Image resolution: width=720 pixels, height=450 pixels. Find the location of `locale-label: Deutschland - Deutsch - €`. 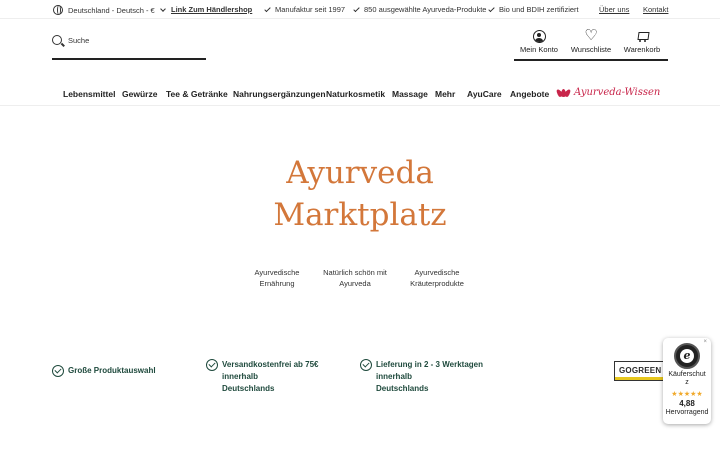

locale-label: Deutschland - Deutsch - € is located at coordinates (111, 10).